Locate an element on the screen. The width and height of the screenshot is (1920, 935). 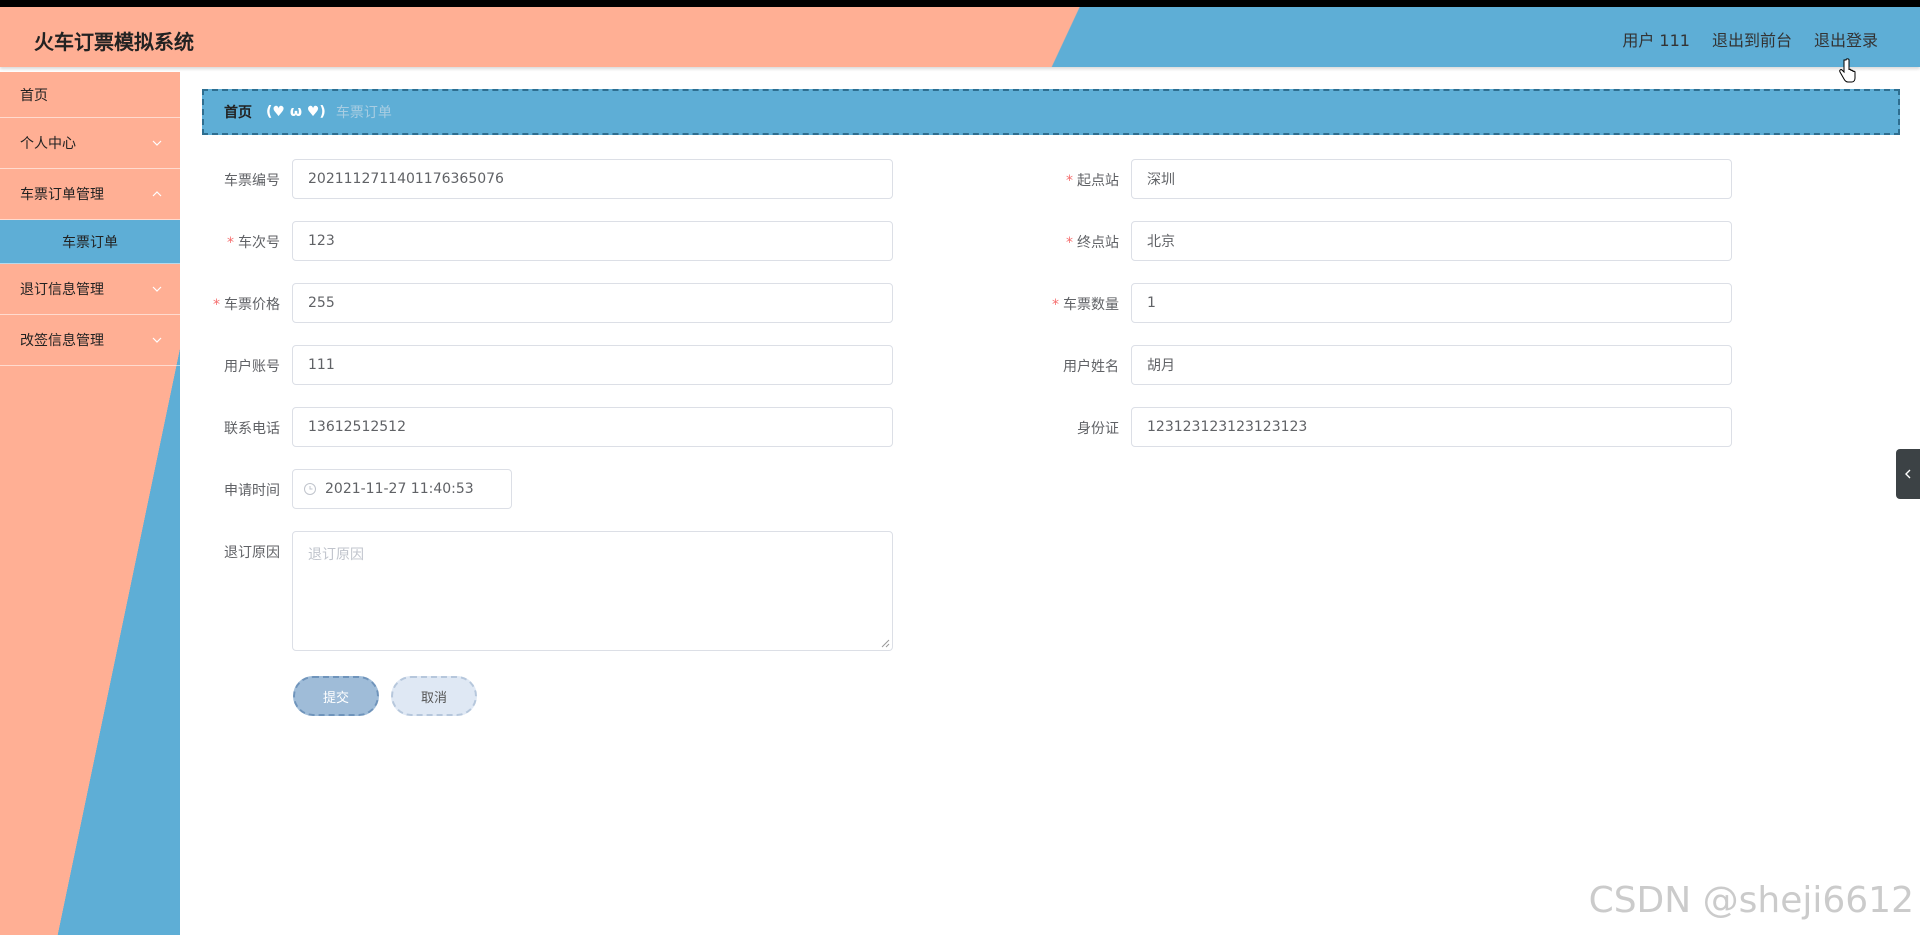
sidebar-item-label: 个人中心 is located at coordinates (48, 144).